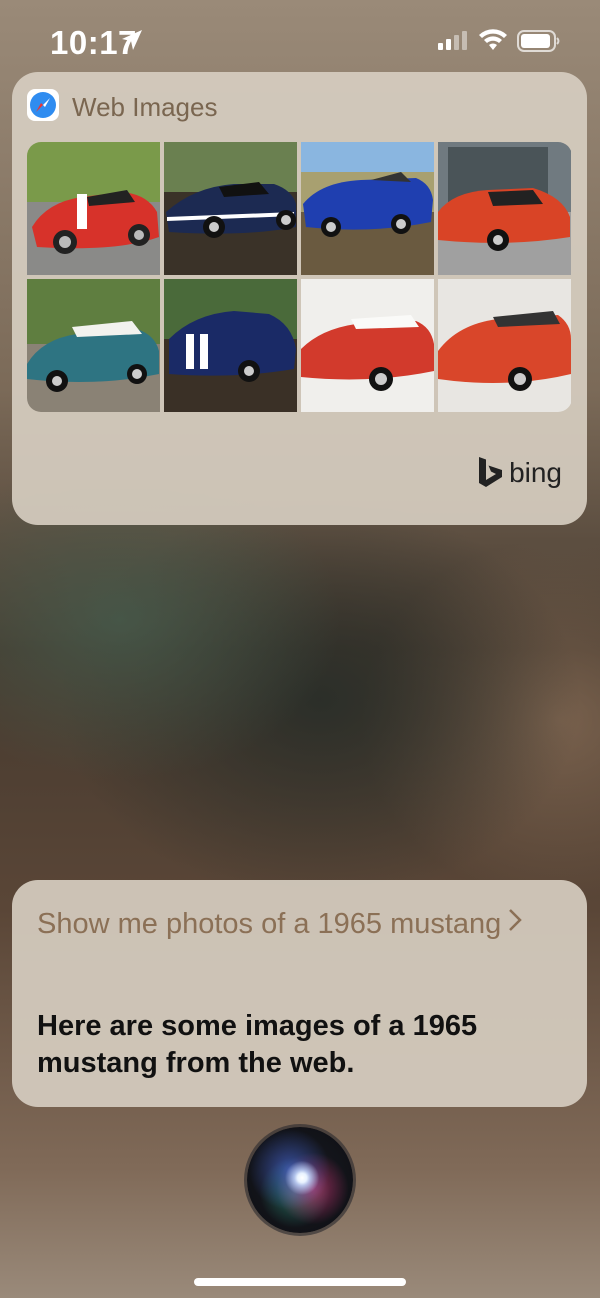  Describe the element at coordinates (516, 920) in the screenshot. I see `chevron-right-icon` at that location.